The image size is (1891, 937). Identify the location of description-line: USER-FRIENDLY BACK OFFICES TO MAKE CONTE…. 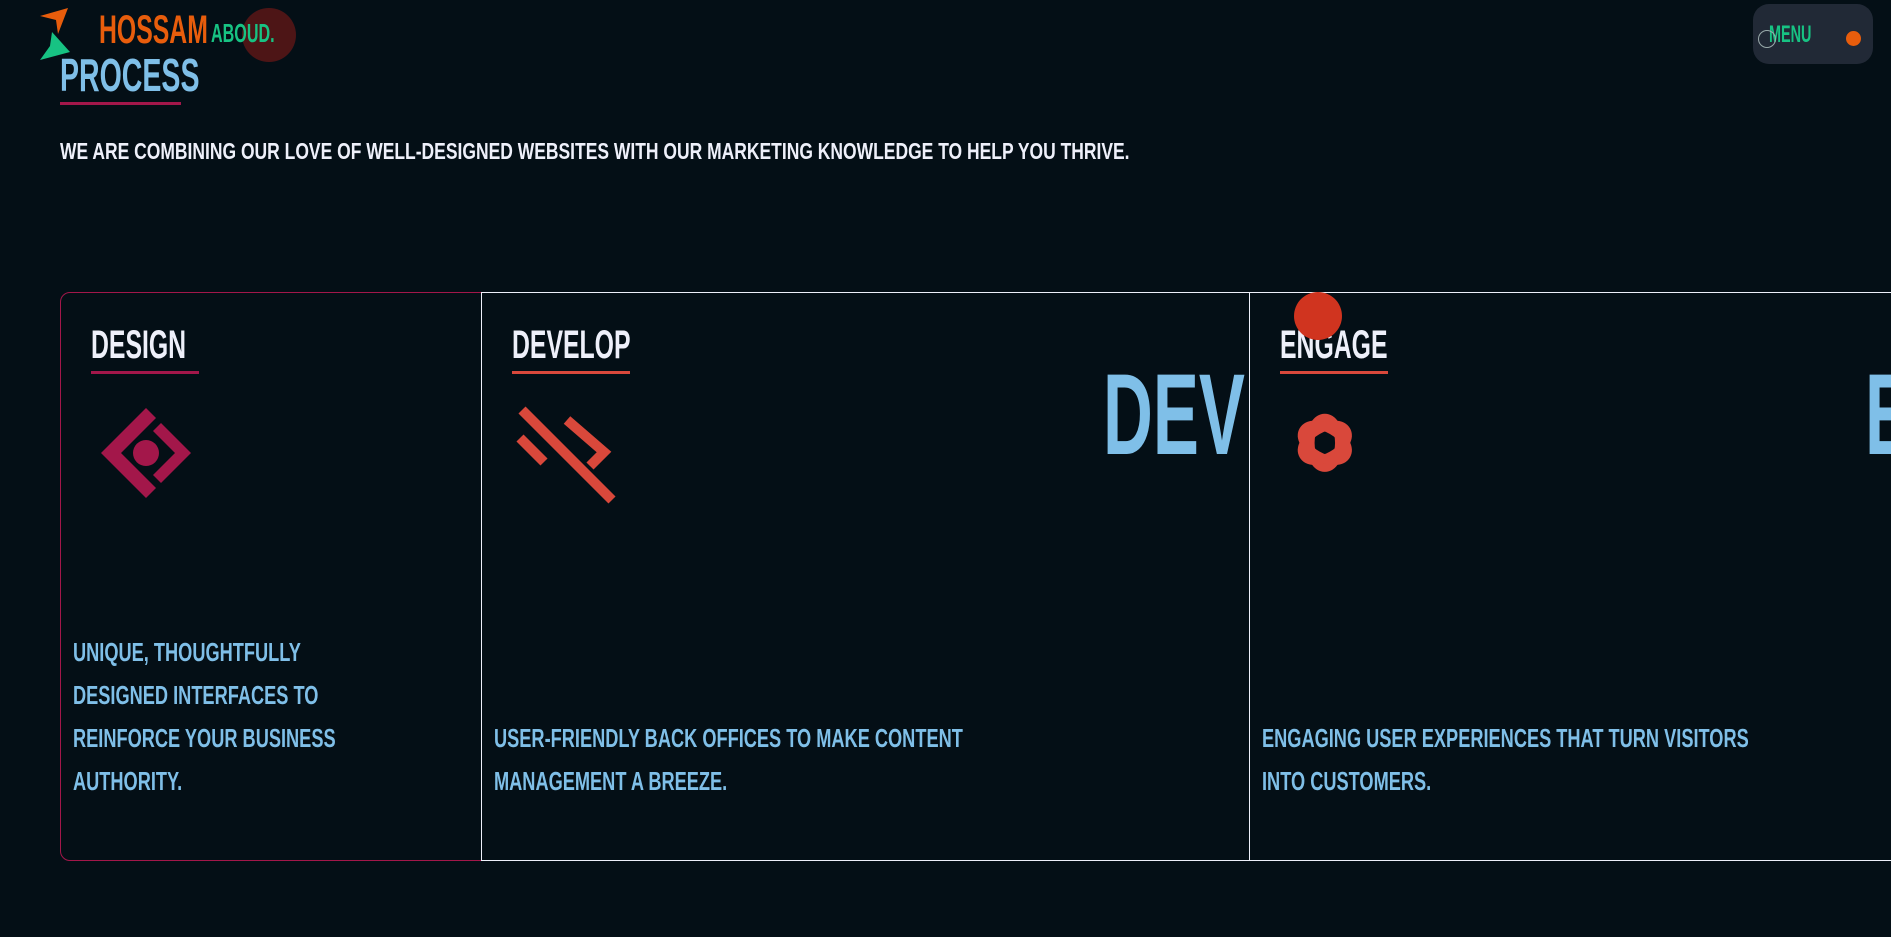
(728, 738).